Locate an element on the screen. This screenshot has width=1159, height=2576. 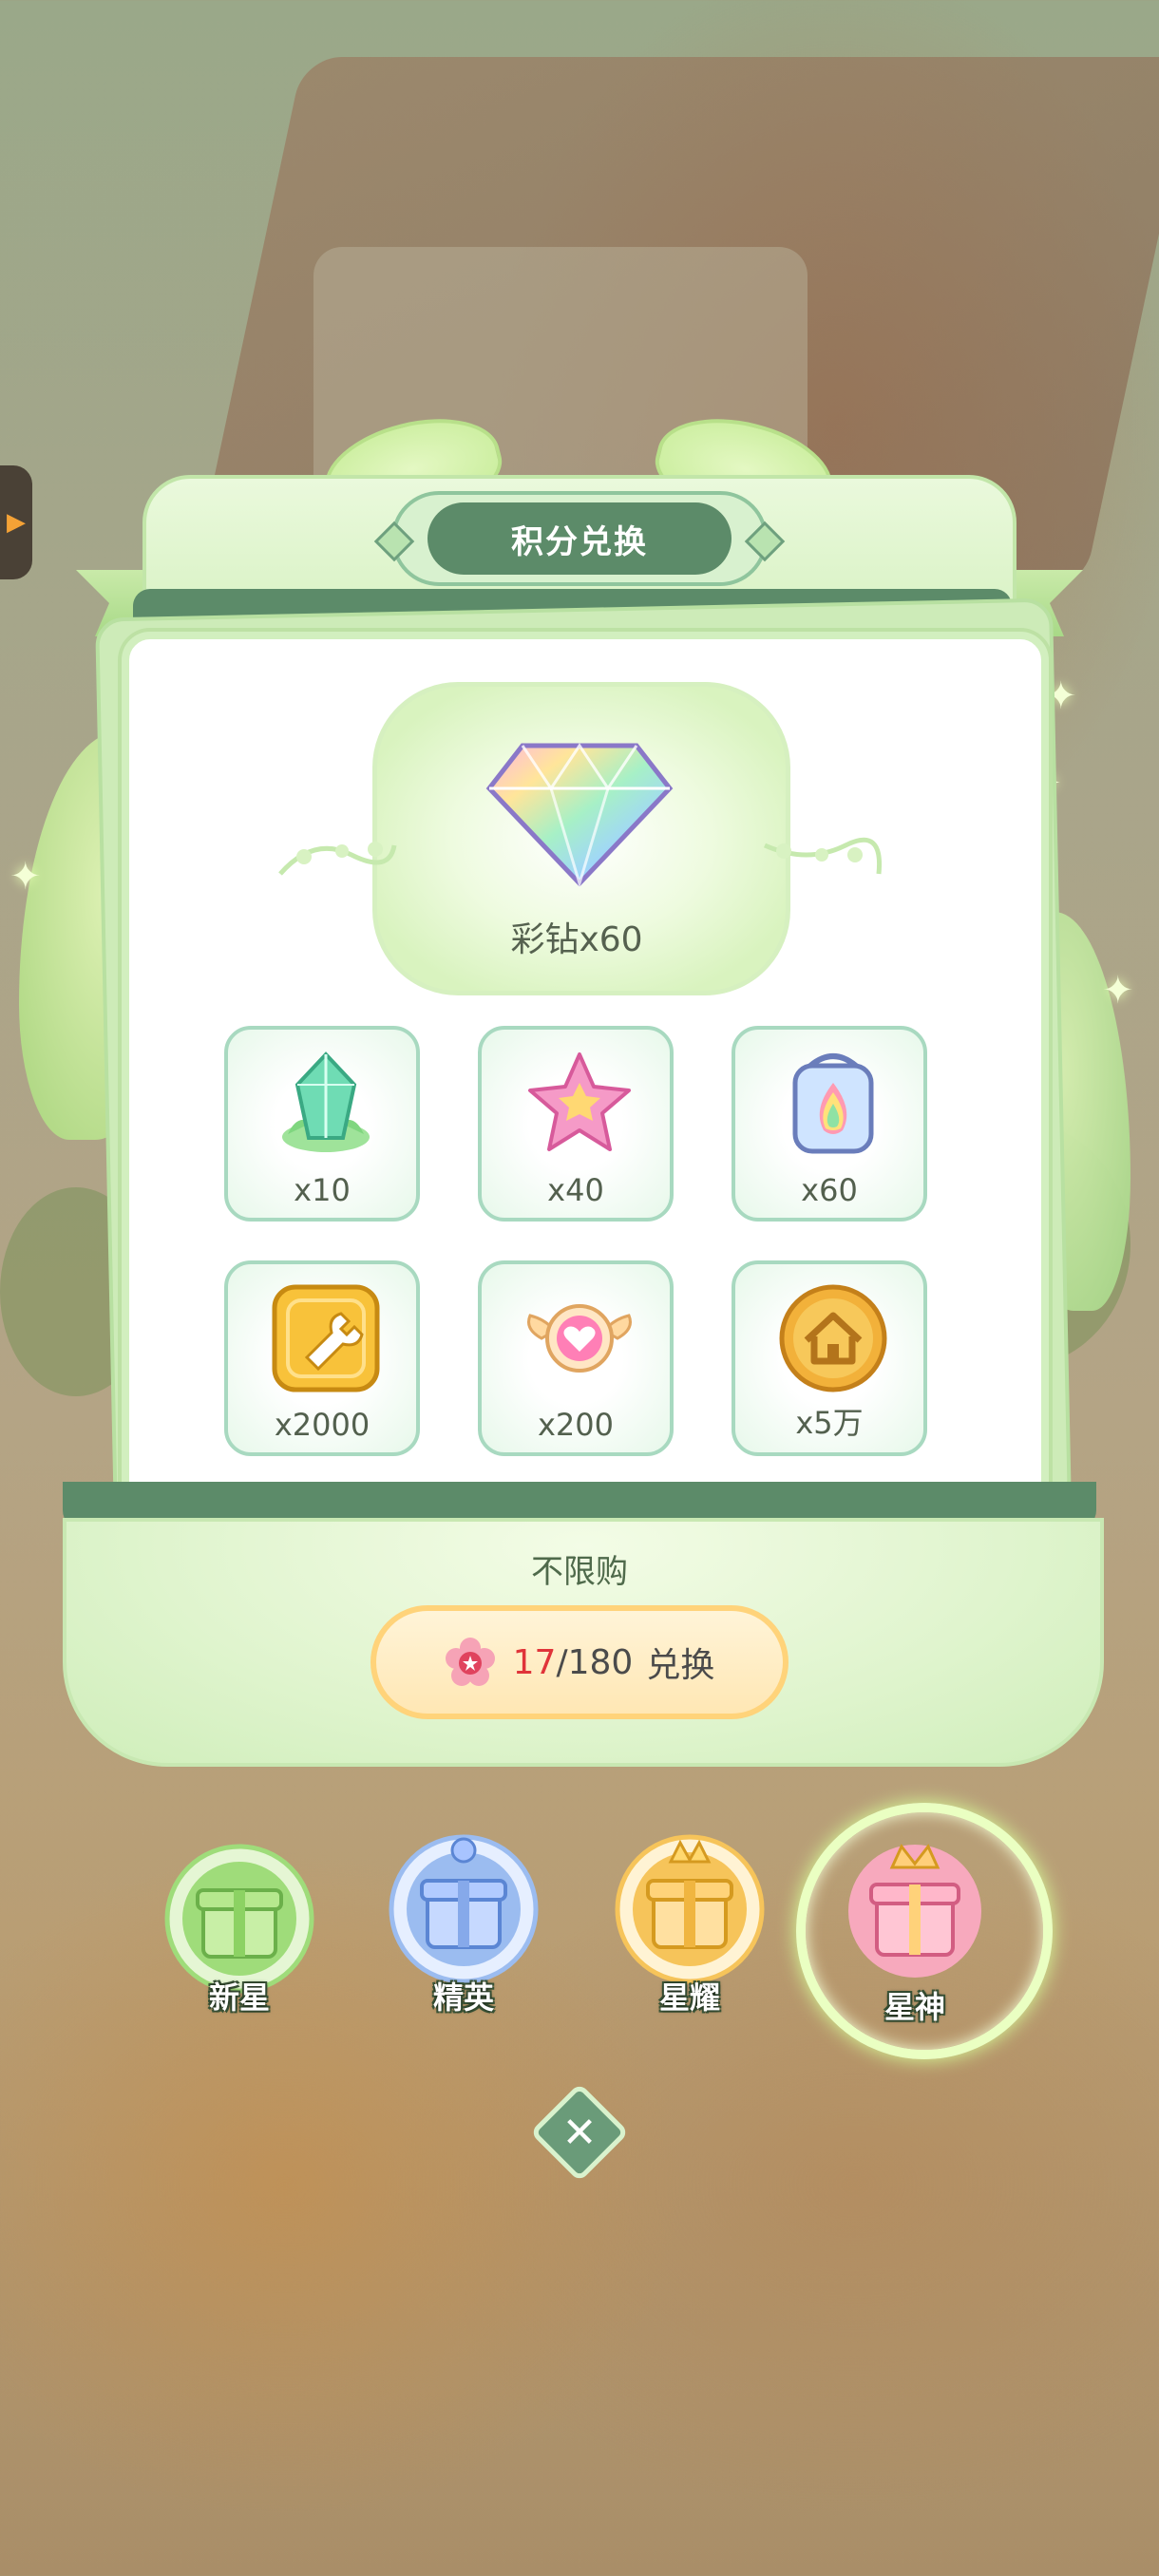
title-plate: 积分兑换 is located at coordinates (579, 538).